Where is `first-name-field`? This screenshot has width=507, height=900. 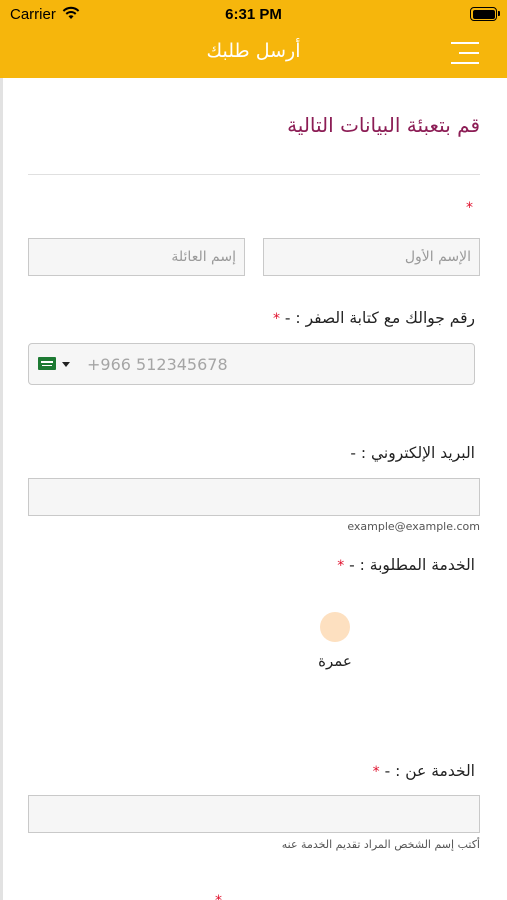 first-name-field is located at coordinates (371, 257).